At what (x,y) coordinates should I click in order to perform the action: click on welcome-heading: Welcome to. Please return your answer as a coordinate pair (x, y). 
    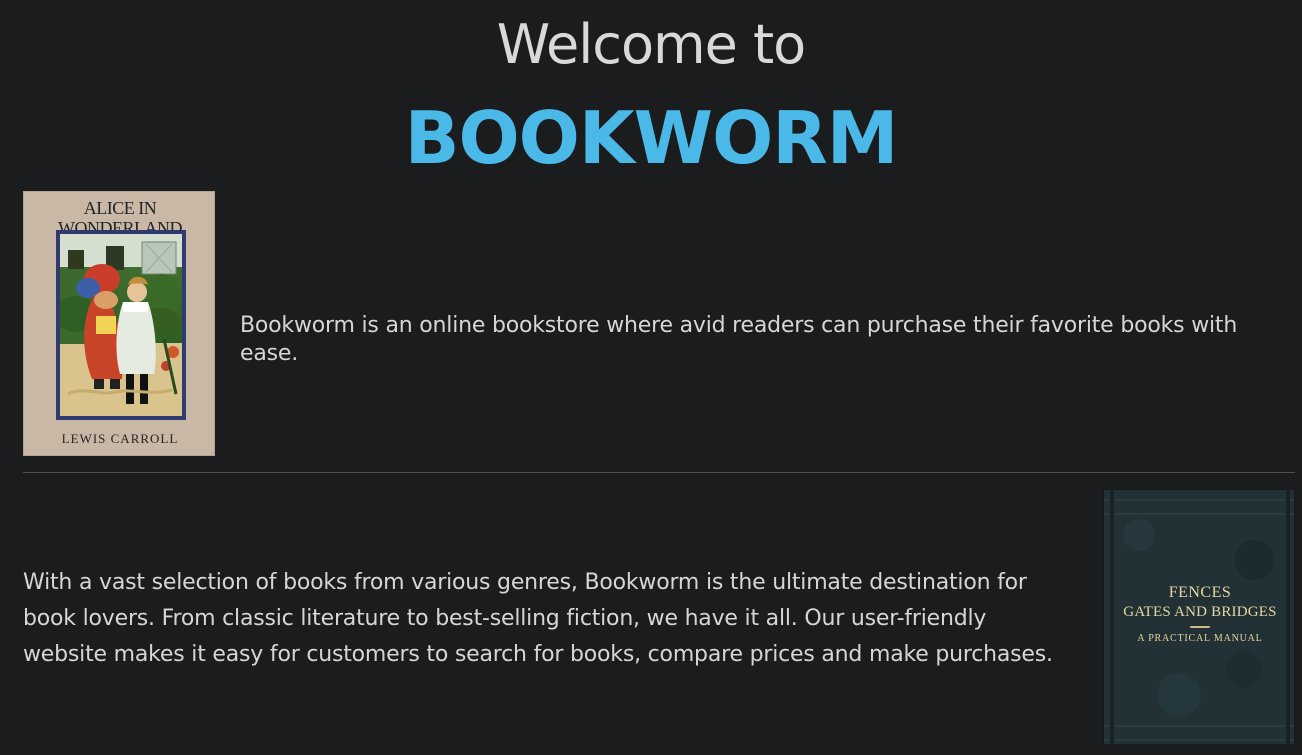
    Looking at the image, I should click on (651, 44).